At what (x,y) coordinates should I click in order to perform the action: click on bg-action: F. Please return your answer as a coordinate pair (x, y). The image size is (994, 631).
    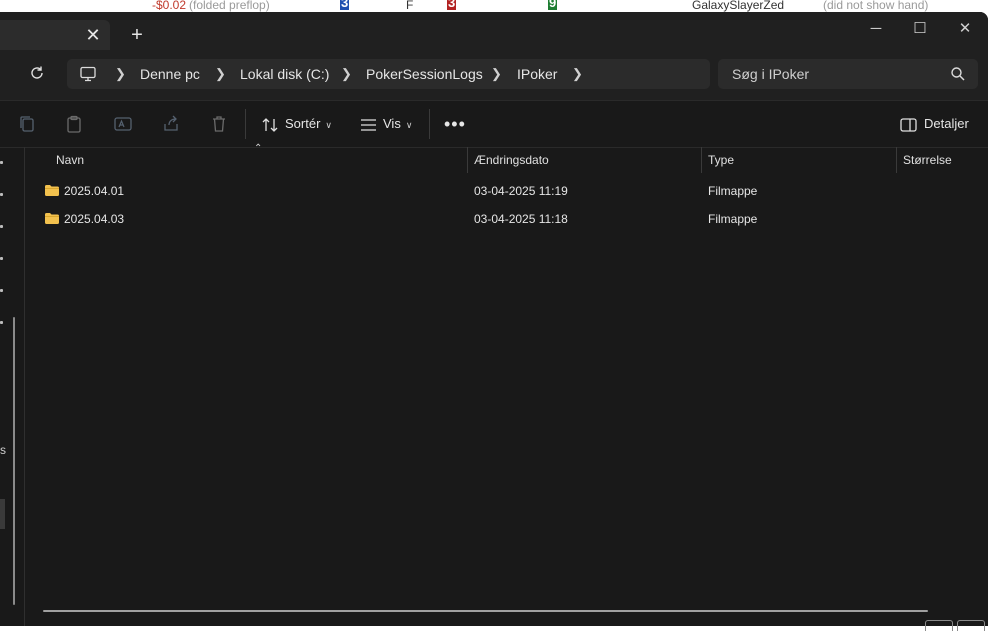
    Looking at the image, I should click on (410, 6).